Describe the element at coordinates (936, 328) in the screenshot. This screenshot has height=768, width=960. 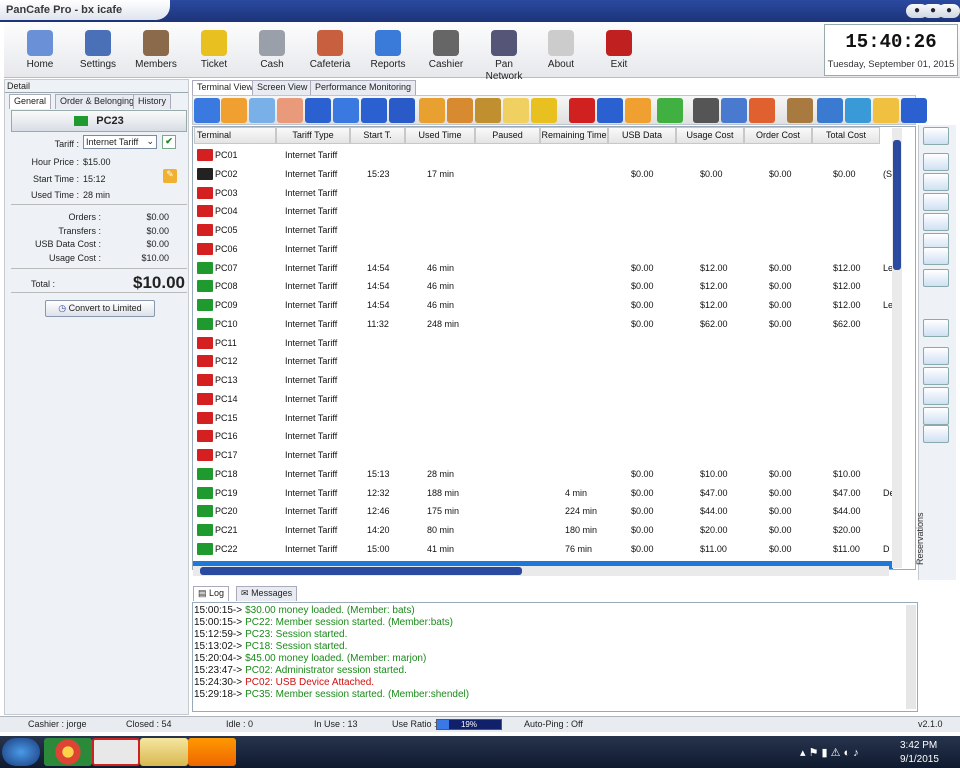
I see `reservation-icon` at that location.